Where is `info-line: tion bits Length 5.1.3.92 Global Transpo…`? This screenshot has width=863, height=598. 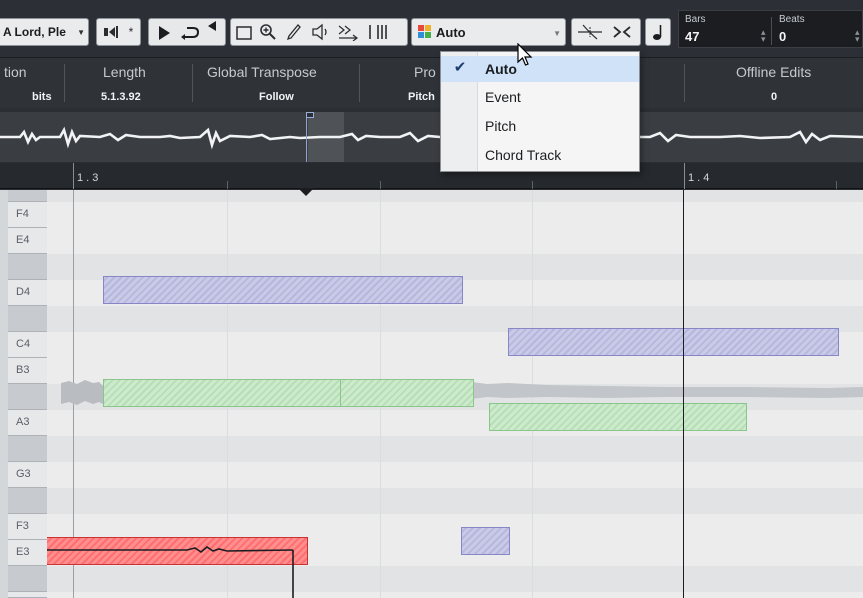 info-line: tion bits Length 5.1.3.92 Global Transpo… is located at coordinates (431, 83).